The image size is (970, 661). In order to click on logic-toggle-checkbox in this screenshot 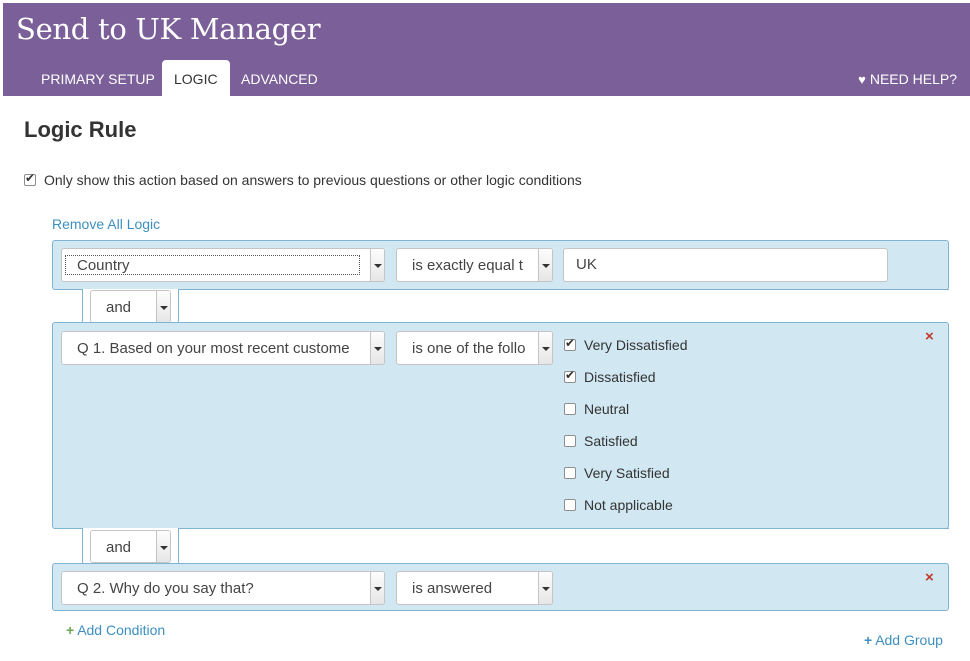, I will do `click(30, 178)`.